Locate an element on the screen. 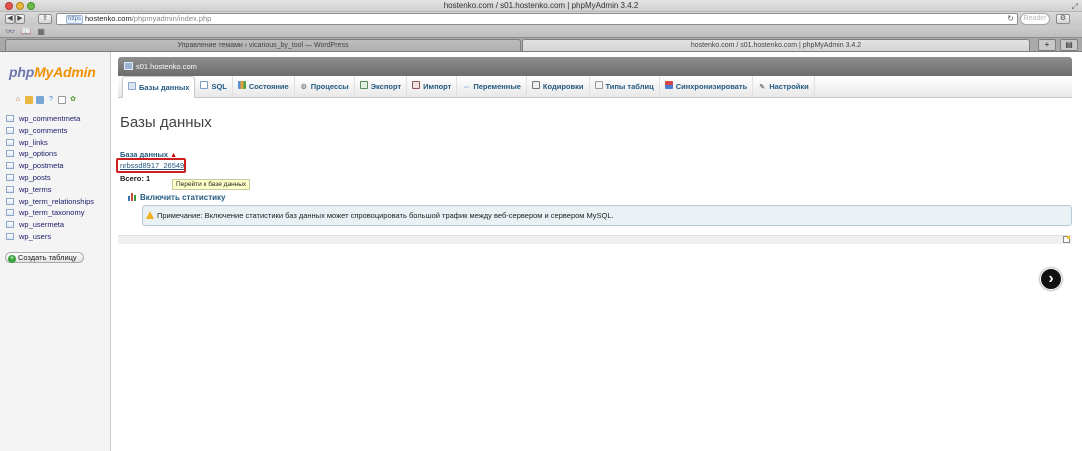 This screenshot has height=451, width=1082. table-item: wp_term_taxonomy is located at coordinates (50, 213).